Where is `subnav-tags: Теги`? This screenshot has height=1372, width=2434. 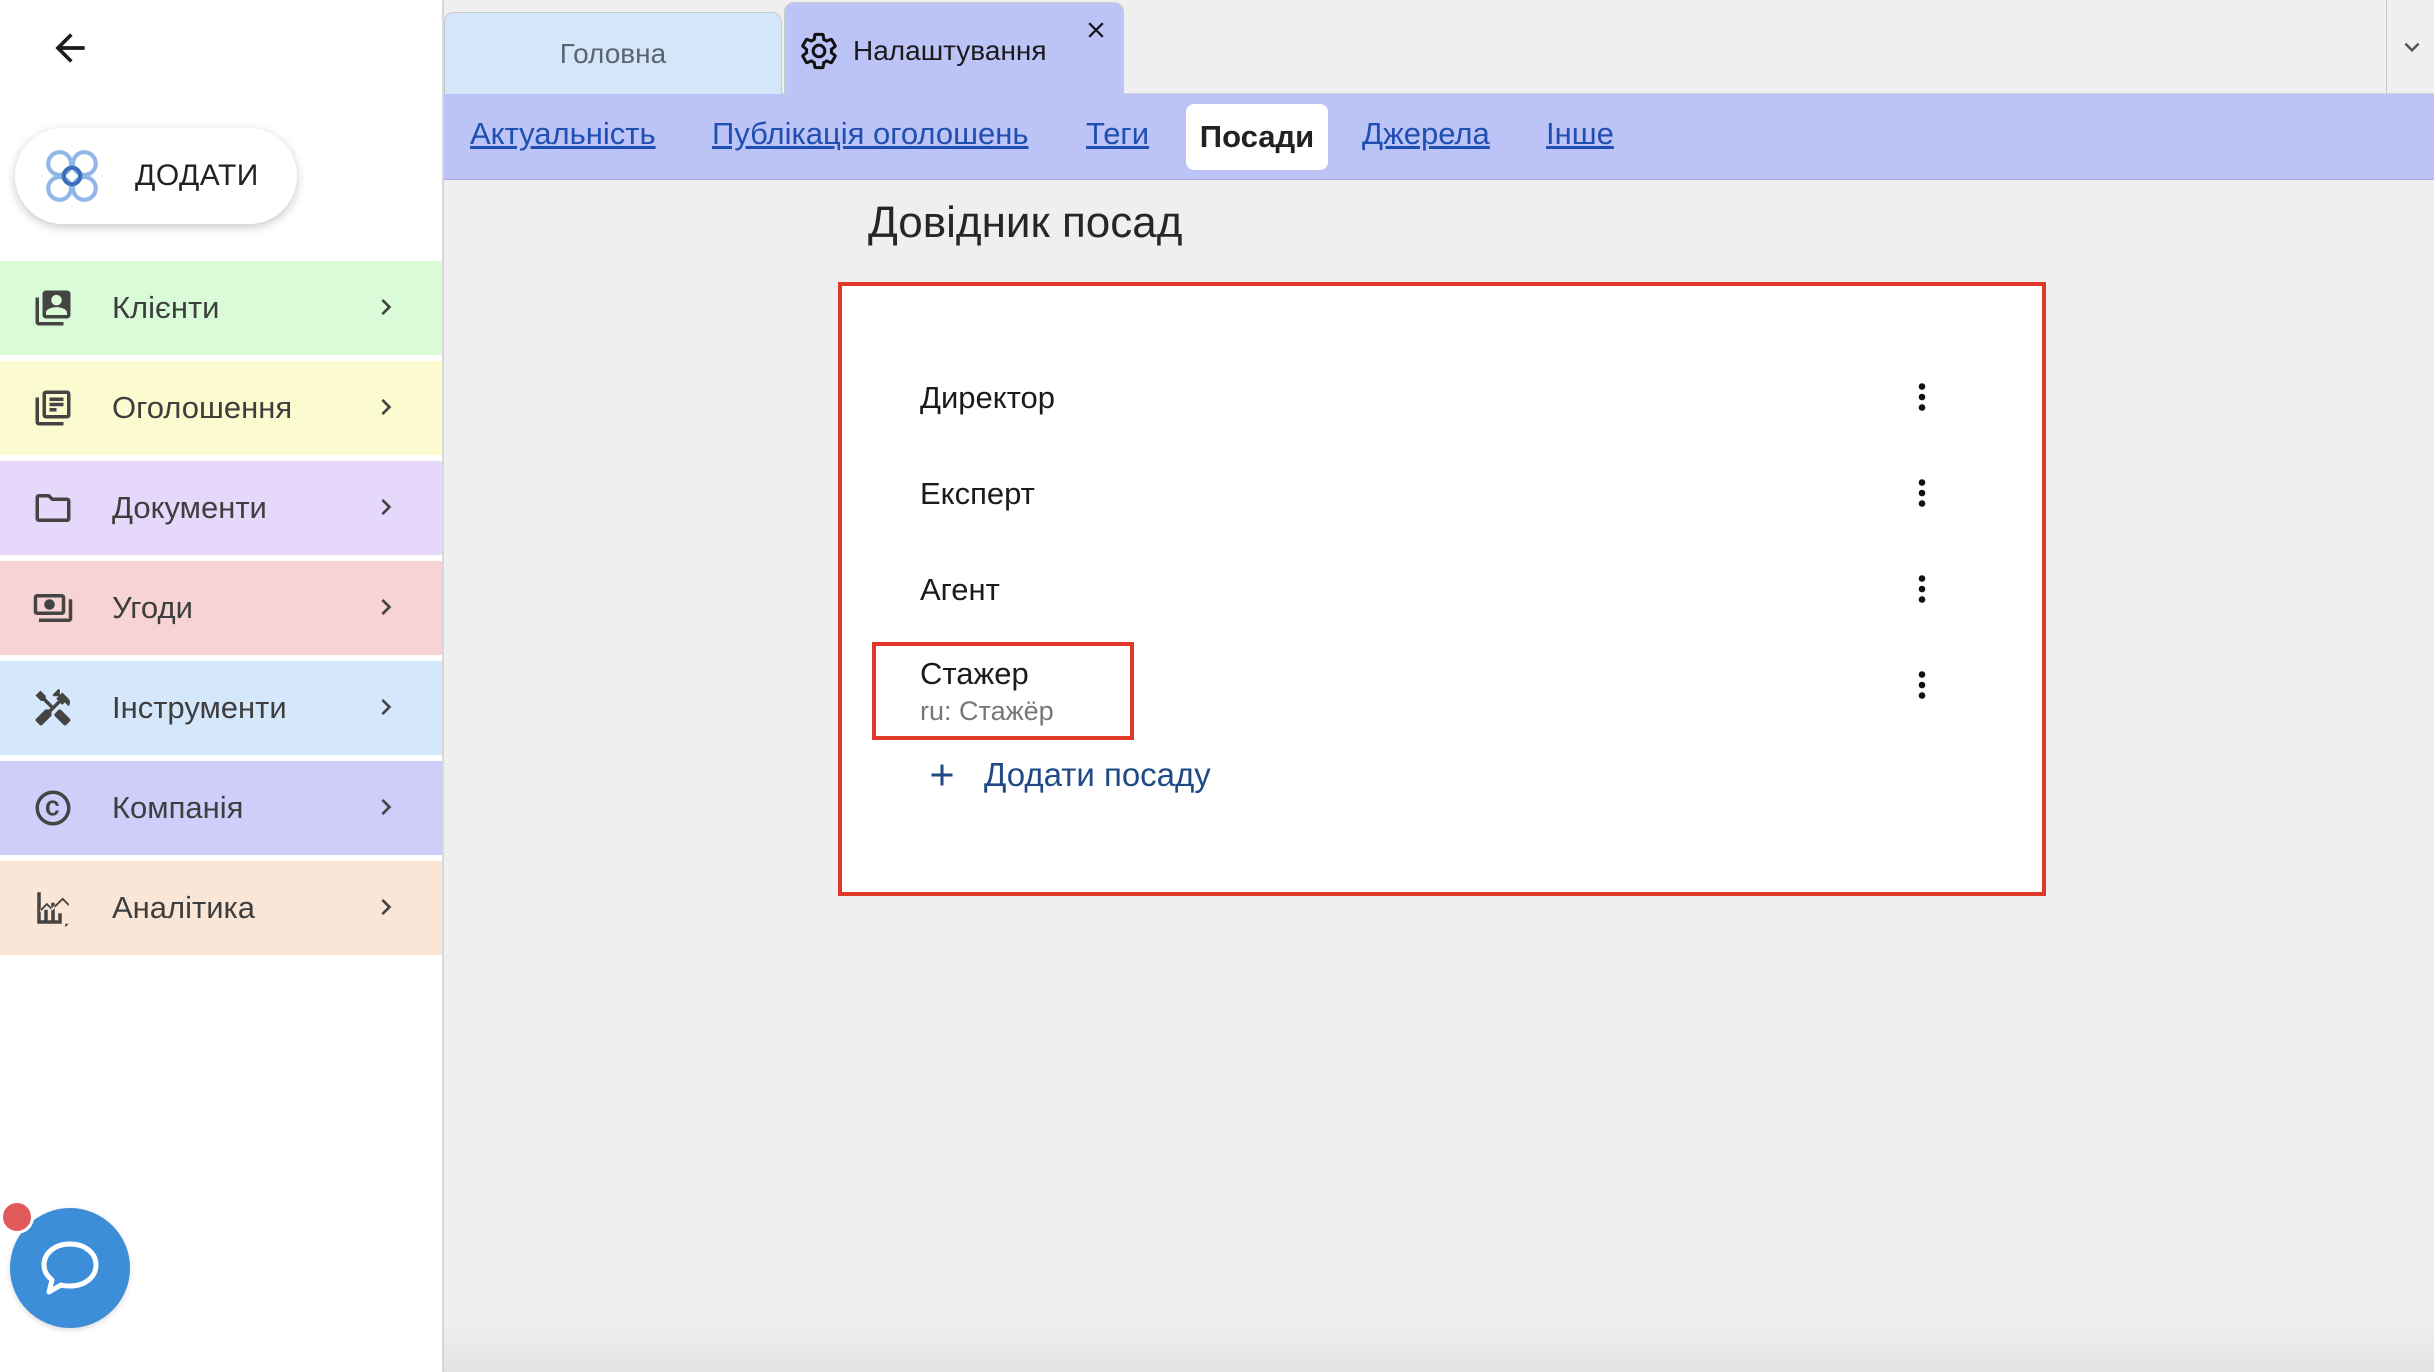
subnav-tags: Теги is located at coordinates (1117, 134).